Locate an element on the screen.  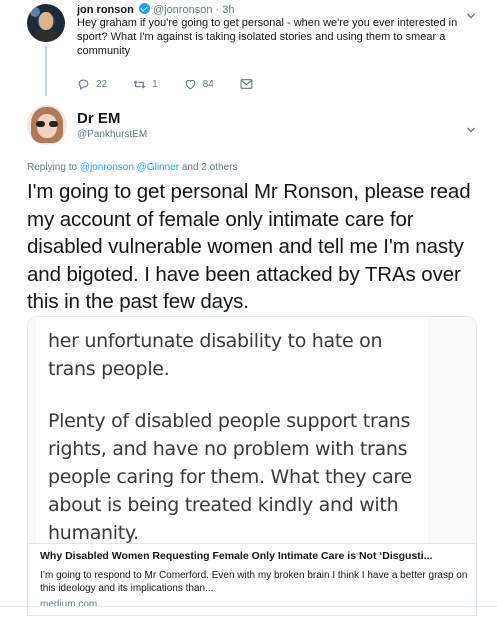
retweet-count: 1 is located at coordinates (155, 84).